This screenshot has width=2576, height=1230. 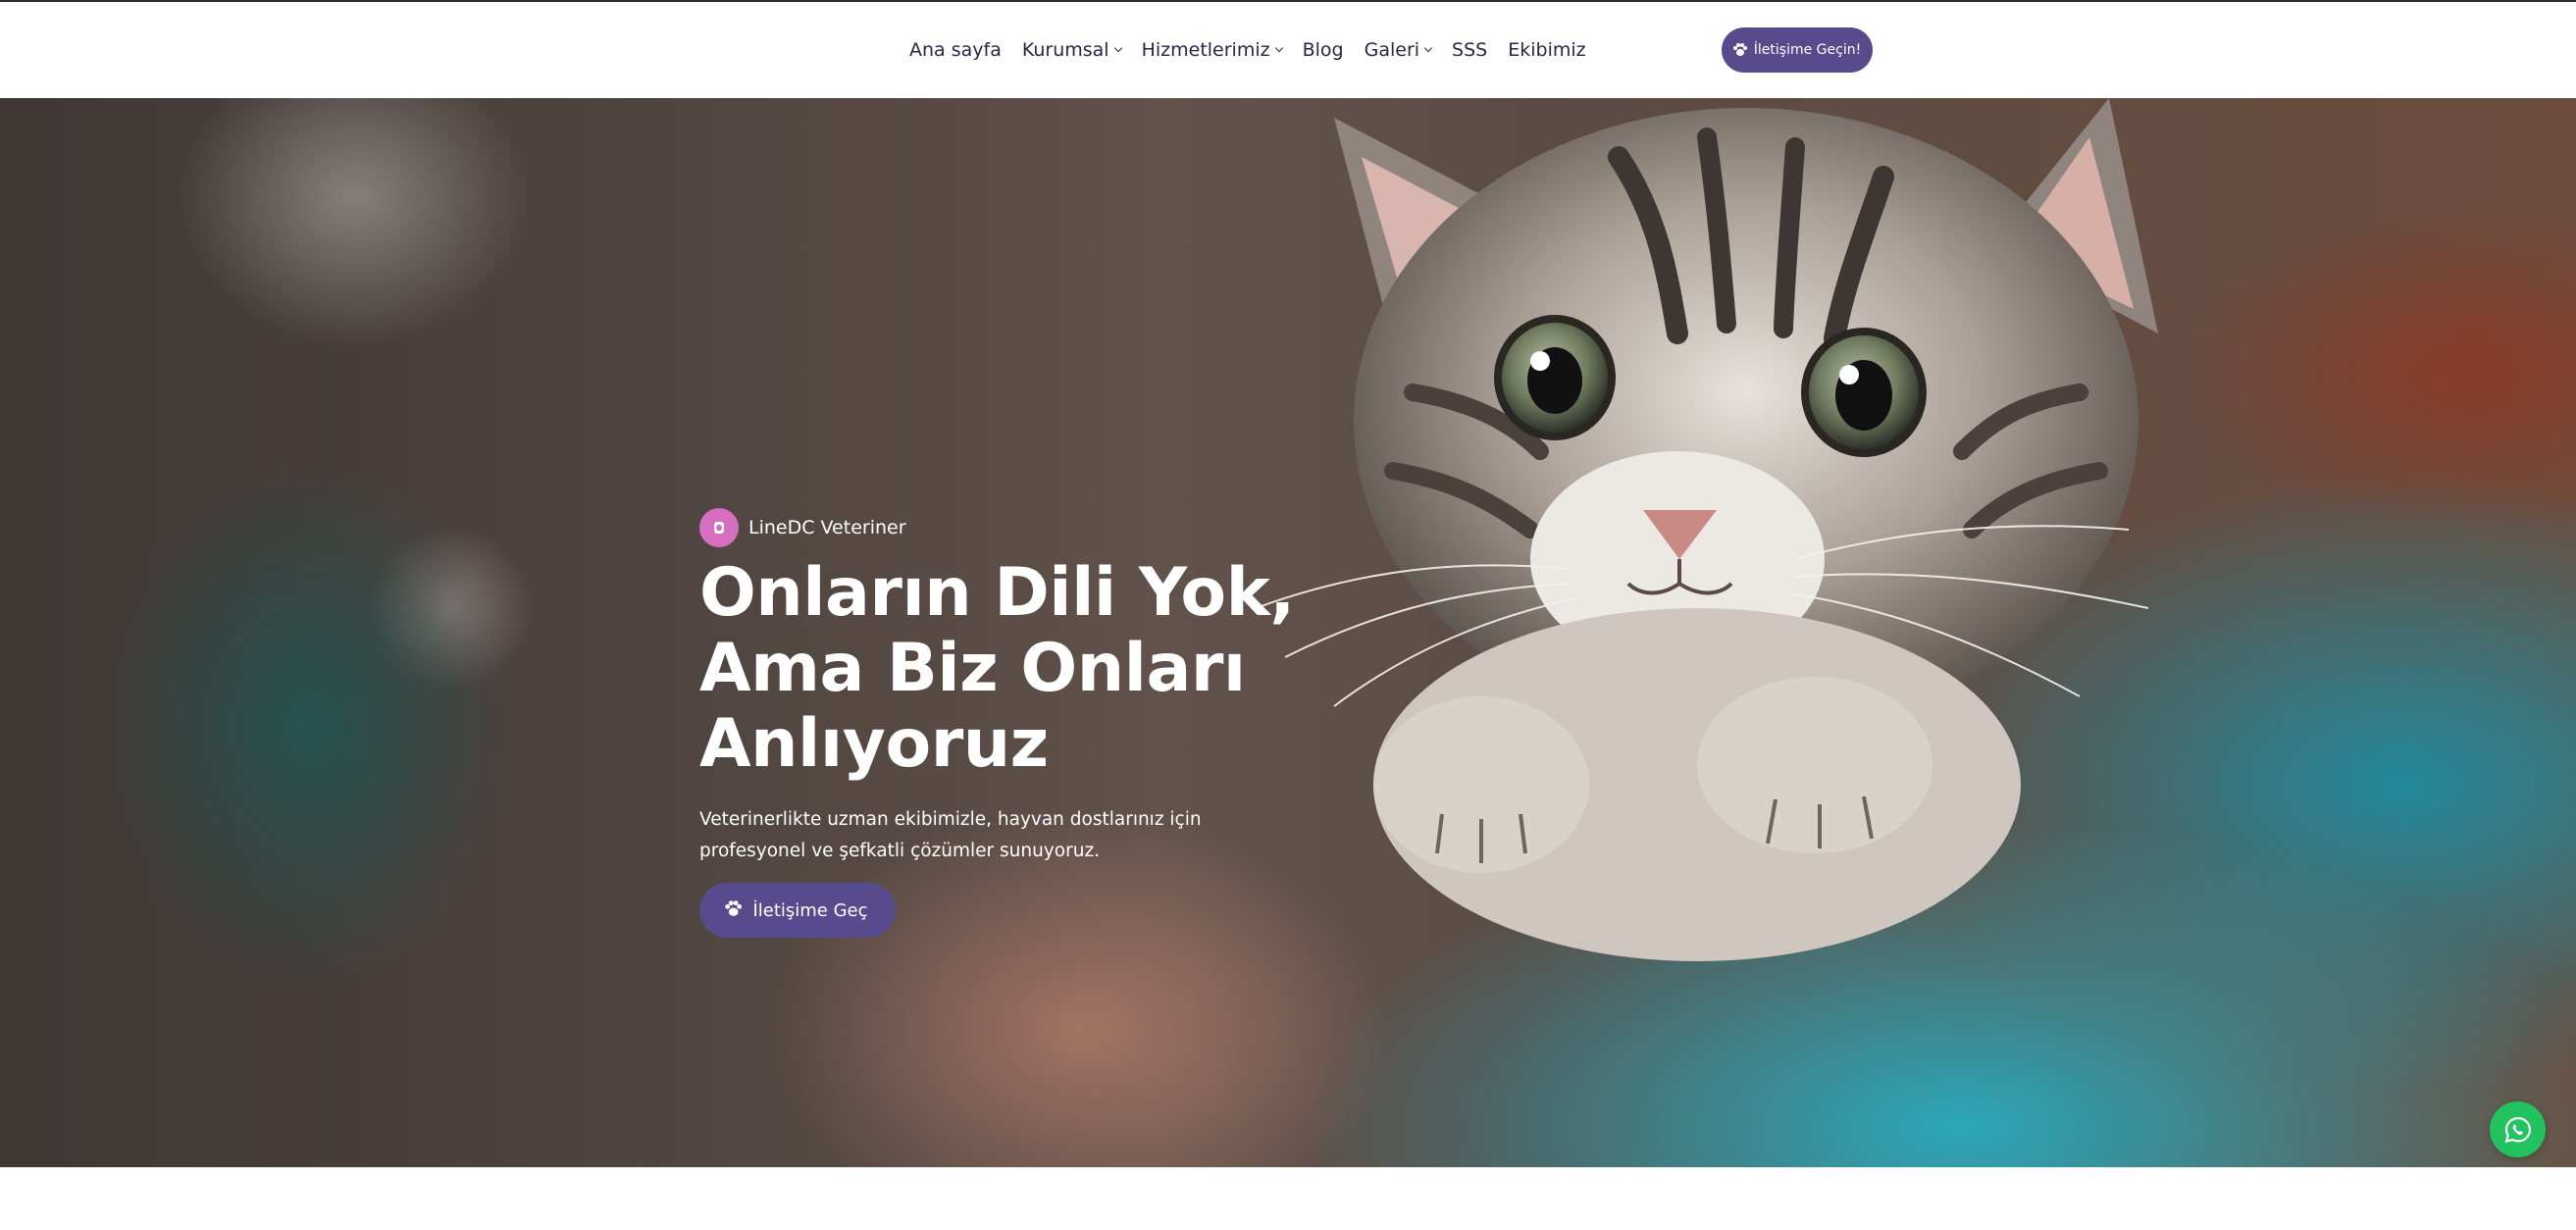 I want to click on headline-line: Onların Dili Yok,, so click(x=997, y=593).